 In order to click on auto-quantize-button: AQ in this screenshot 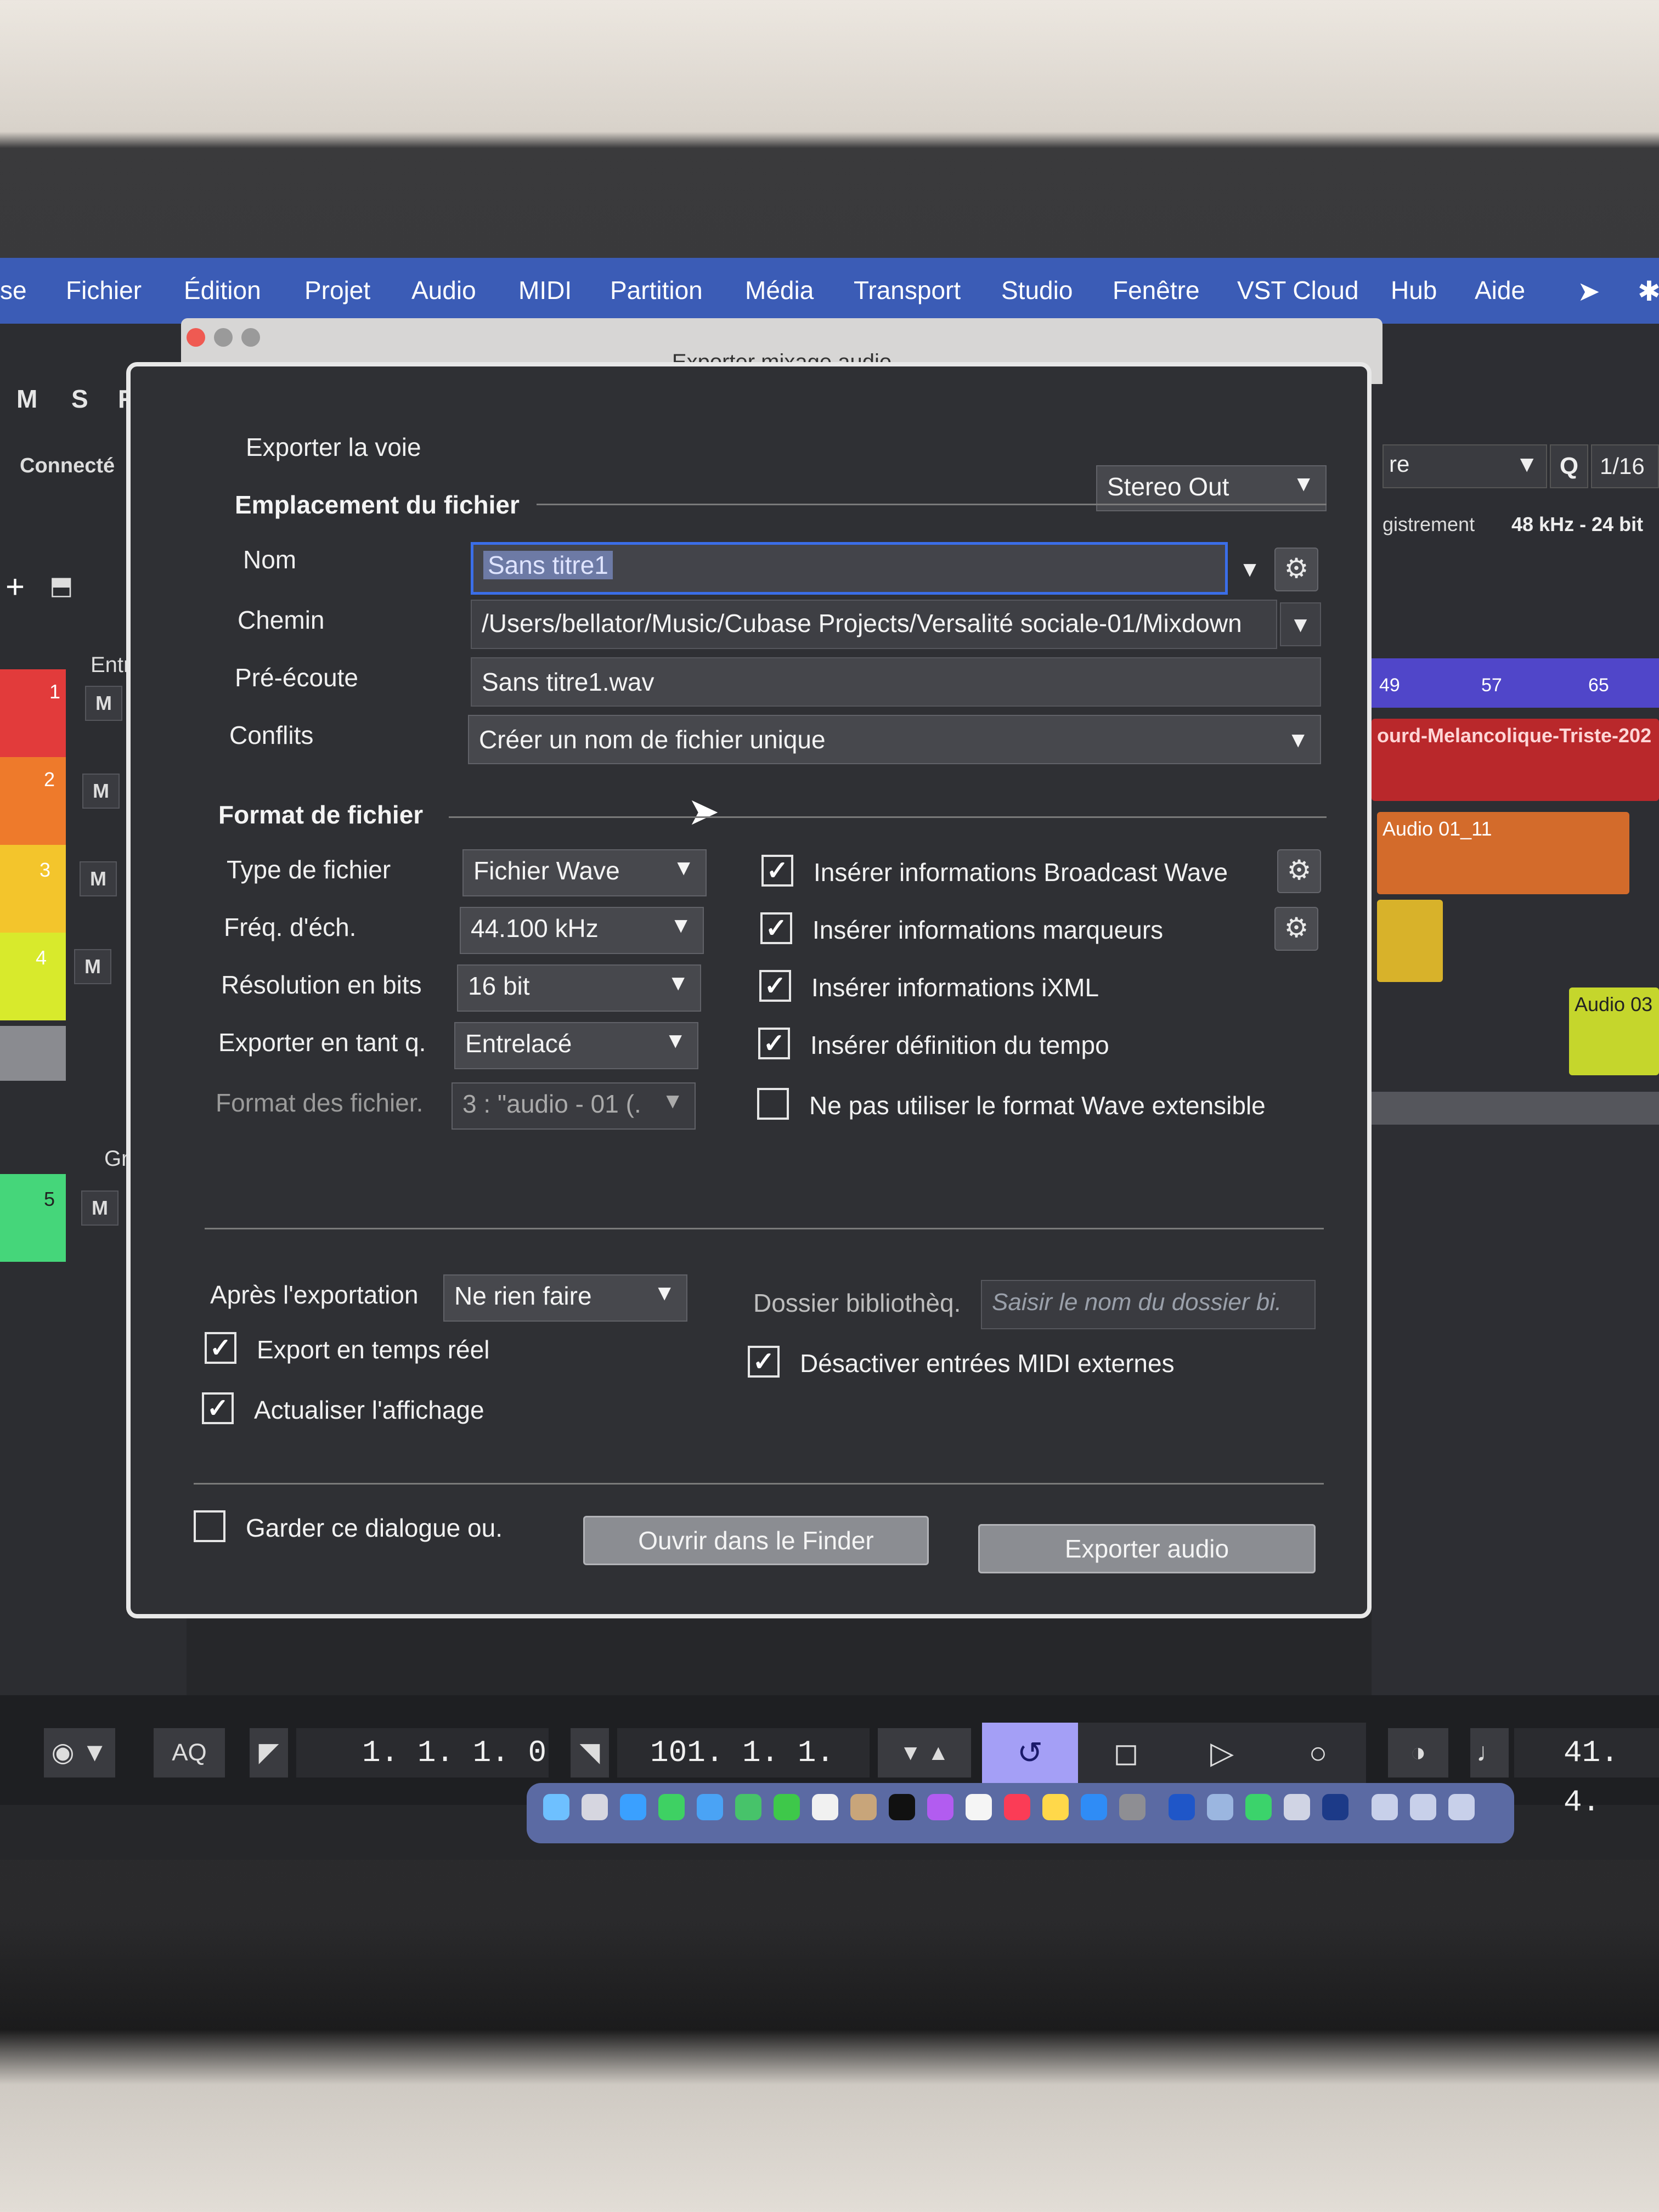, I will do `click(189, 1753)`.